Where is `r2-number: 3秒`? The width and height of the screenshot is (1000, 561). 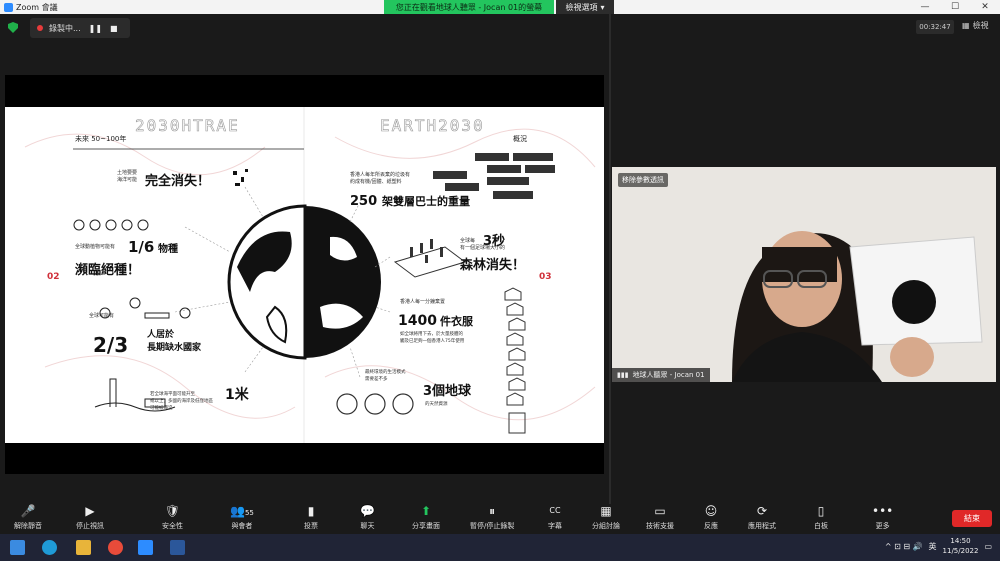
r2-number: 3秒 is located at coordinates (494, 241).